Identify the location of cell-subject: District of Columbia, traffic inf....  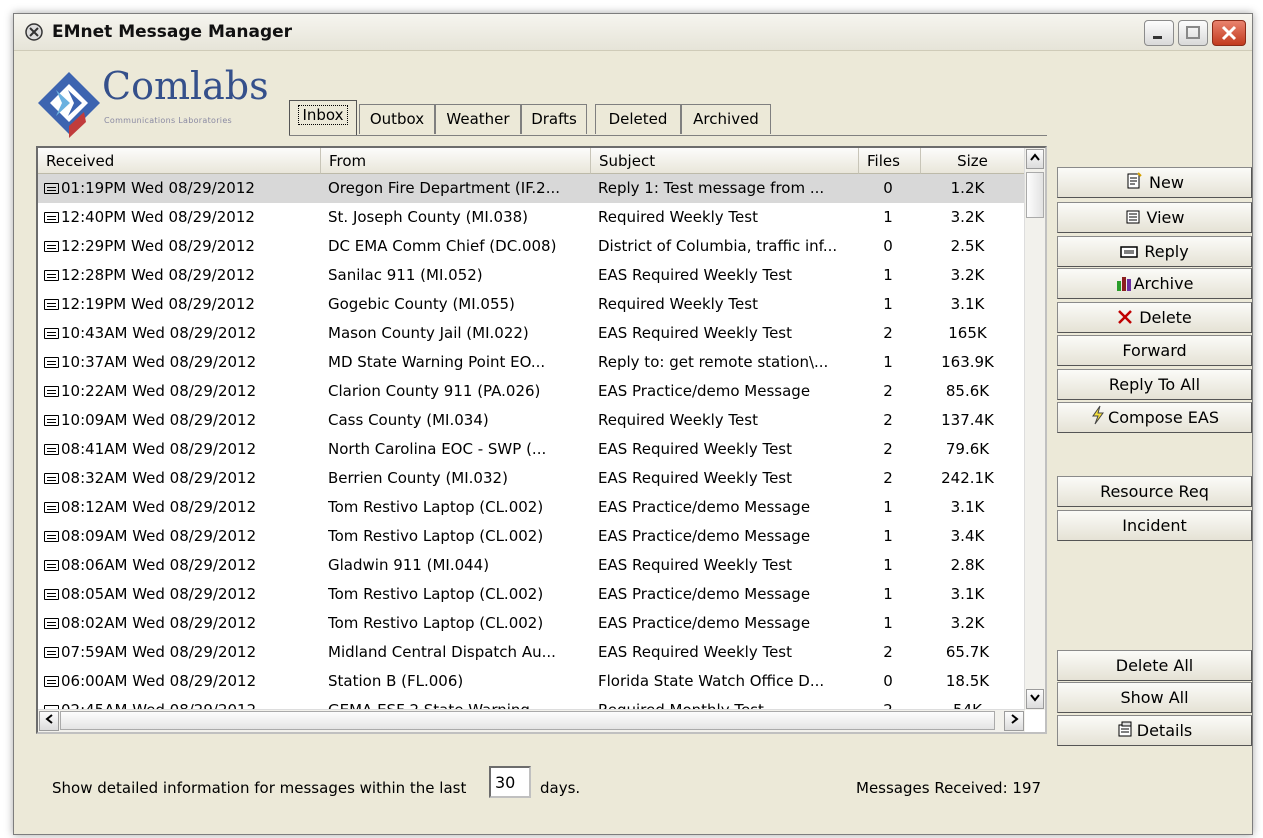
(728, 246).